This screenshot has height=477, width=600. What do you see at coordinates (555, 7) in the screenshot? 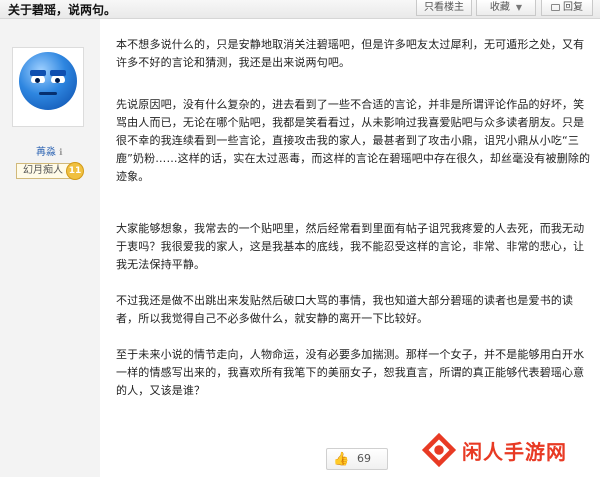
I see `reply-icon` at bounding box center [555, 7].